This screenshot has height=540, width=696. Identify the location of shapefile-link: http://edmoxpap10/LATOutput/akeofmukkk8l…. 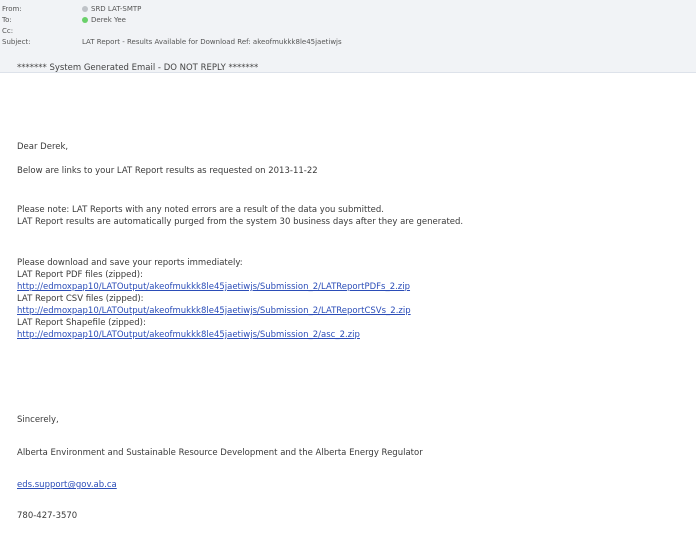
(188, 335).